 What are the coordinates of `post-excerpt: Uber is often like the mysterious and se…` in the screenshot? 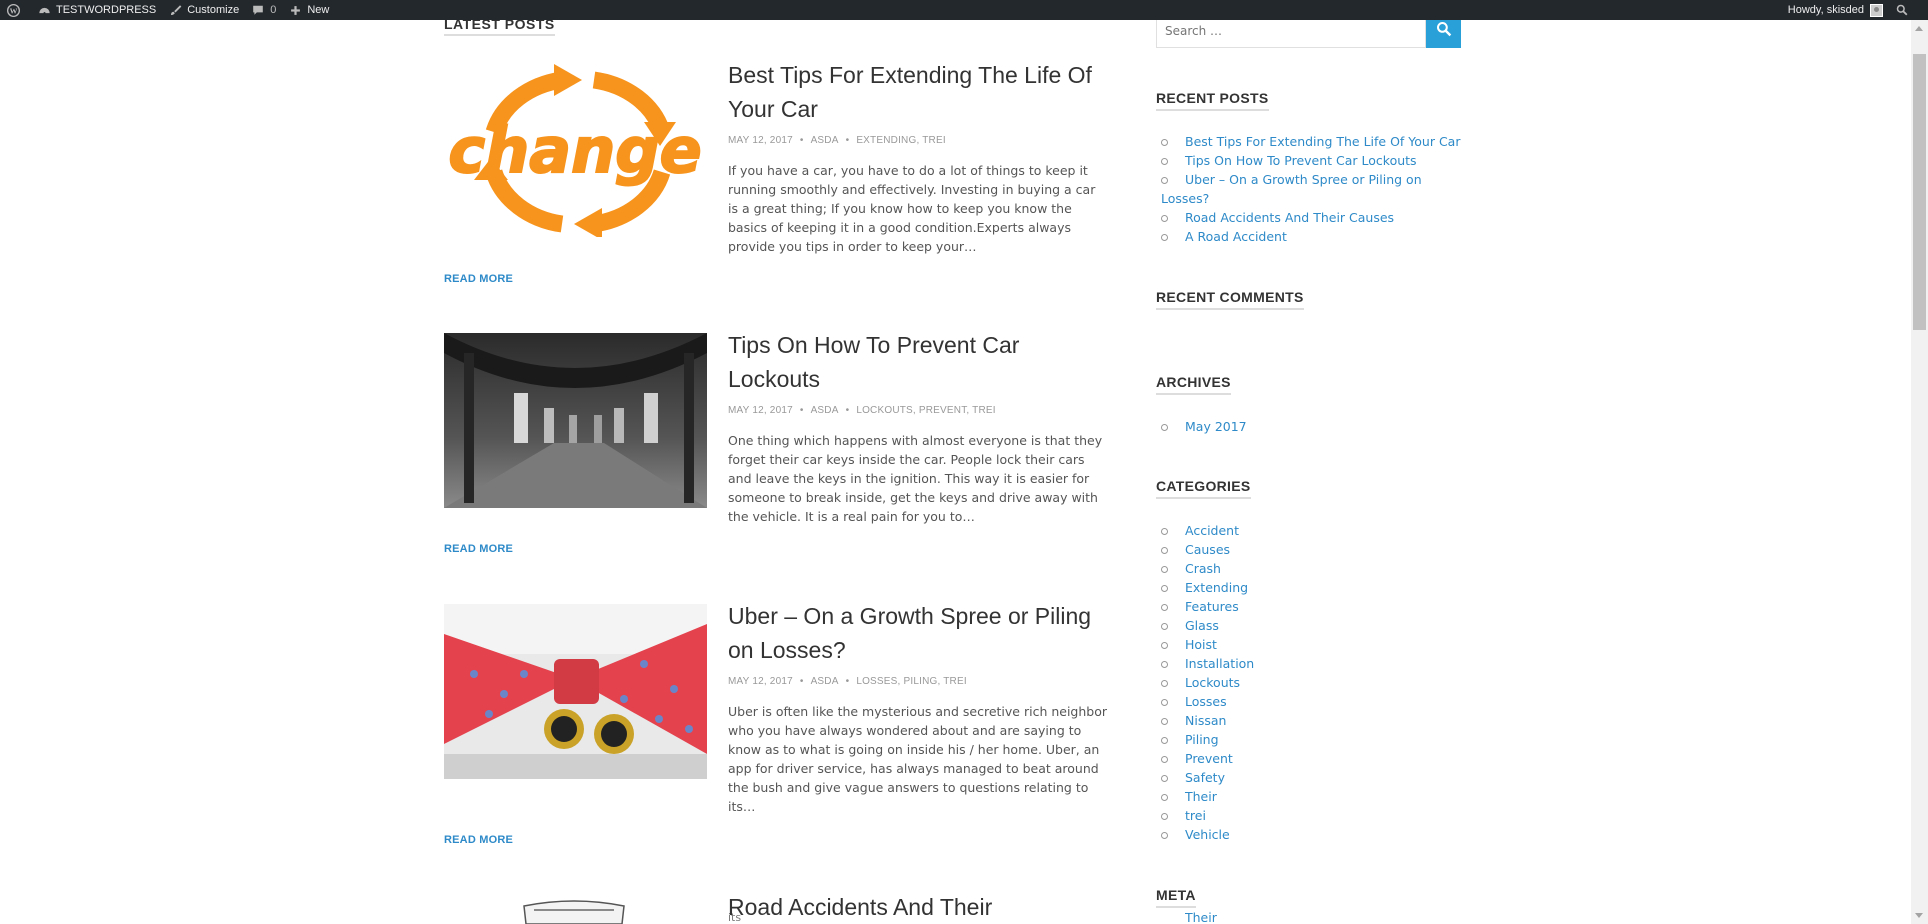 It's located at (917, 759).